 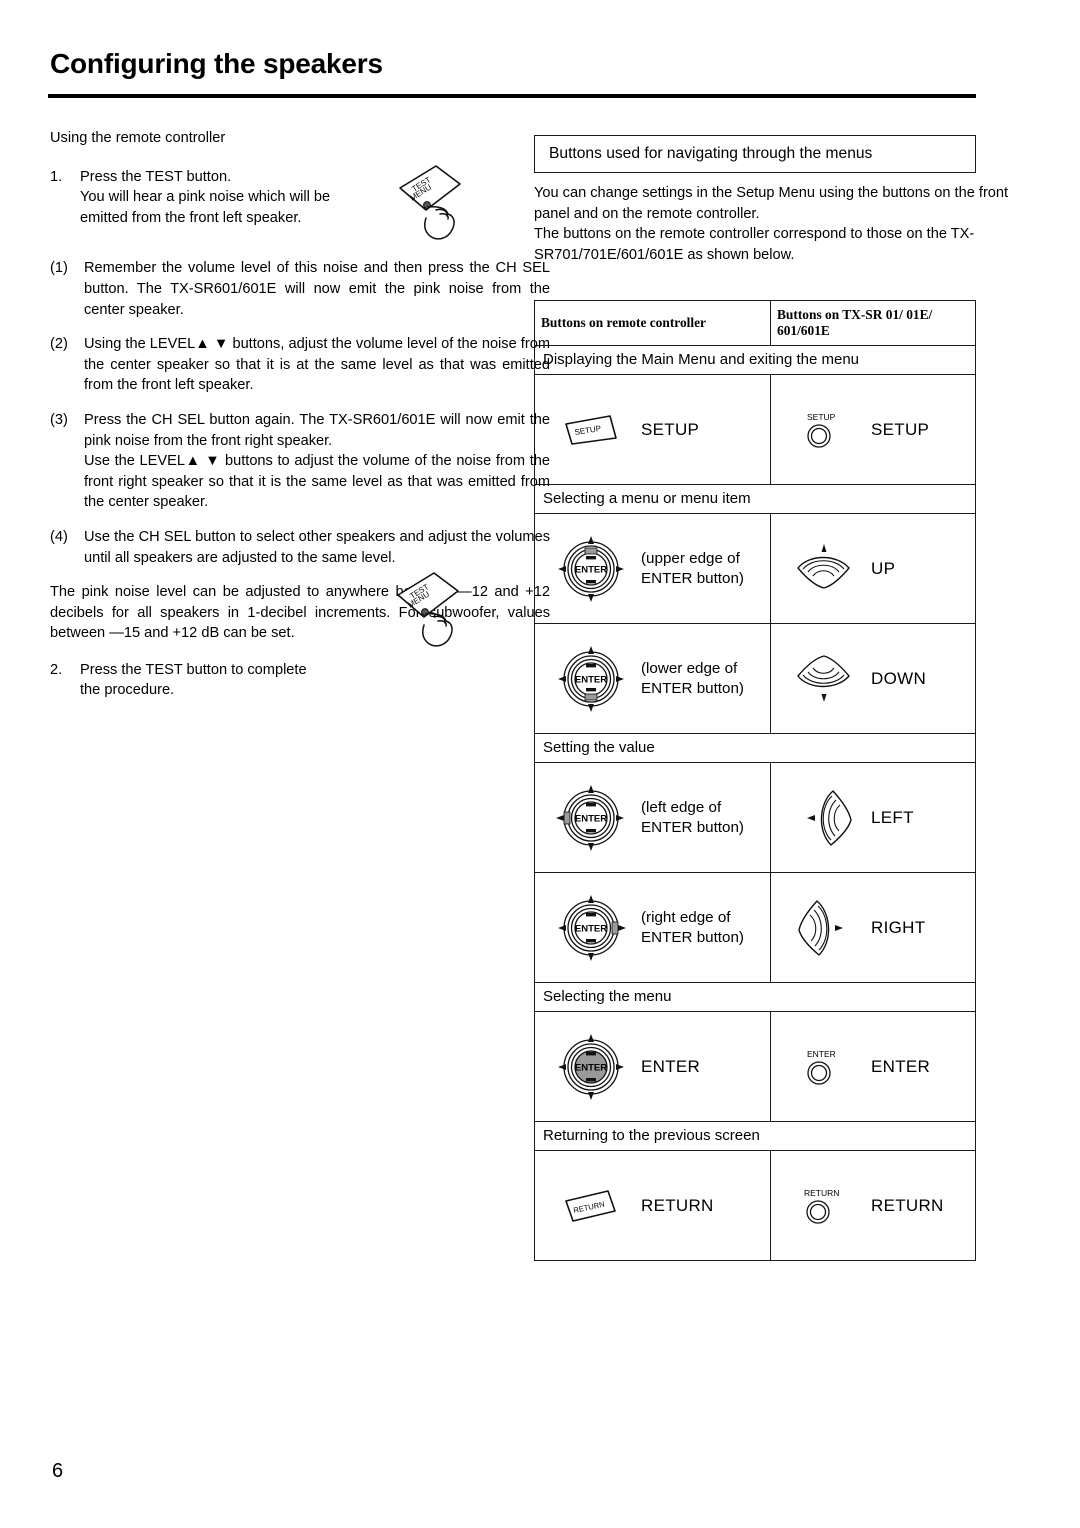 I want to click on remote-cell-setup: SETUP SETUP, so click(x=653, y=429).